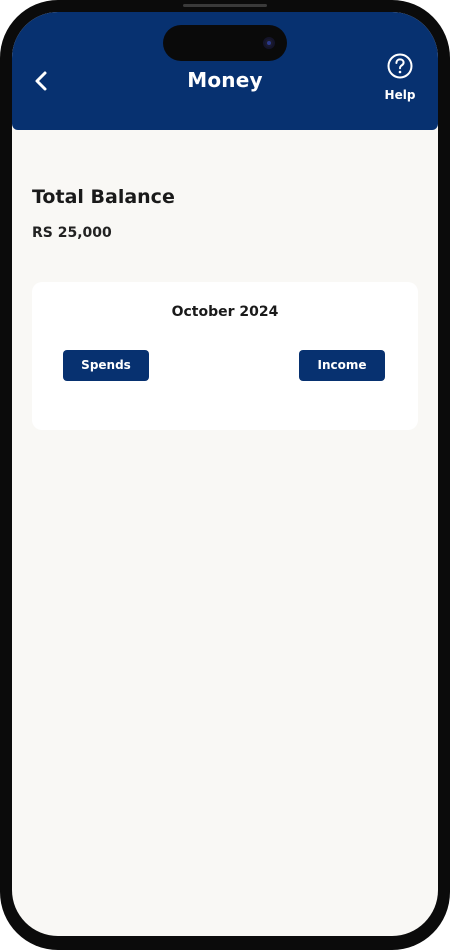 The height and width of the screenshot is (950, 450). Describe the element at coordinates (225, 312) in the screenshot. I see `month-label: October 2024` at that location.